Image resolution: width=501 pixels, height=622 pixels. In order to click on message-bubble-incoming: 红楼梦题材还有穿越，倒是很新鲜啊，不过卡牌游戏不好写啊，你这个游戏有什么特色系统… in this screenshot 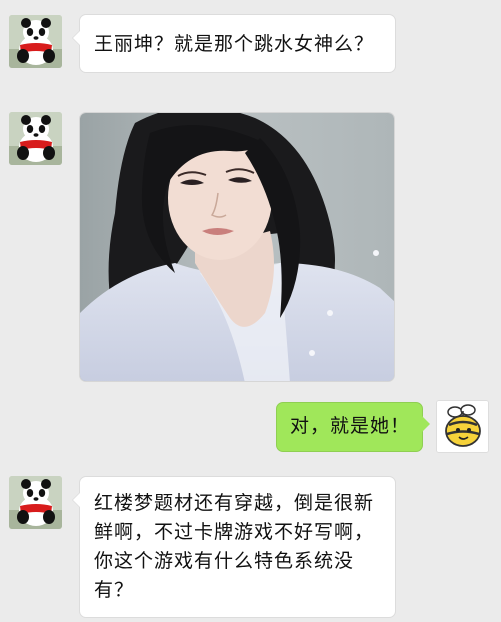, I will do `click(234, 547)`.